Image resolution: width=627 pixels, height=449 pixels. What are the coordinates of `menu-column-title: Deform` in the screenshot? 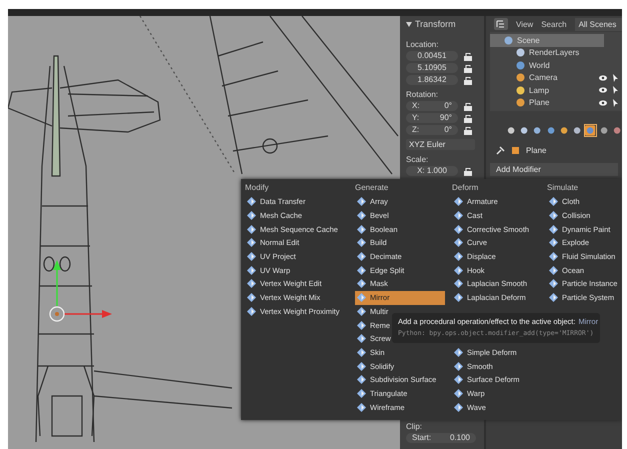 It's located at (466, 188).